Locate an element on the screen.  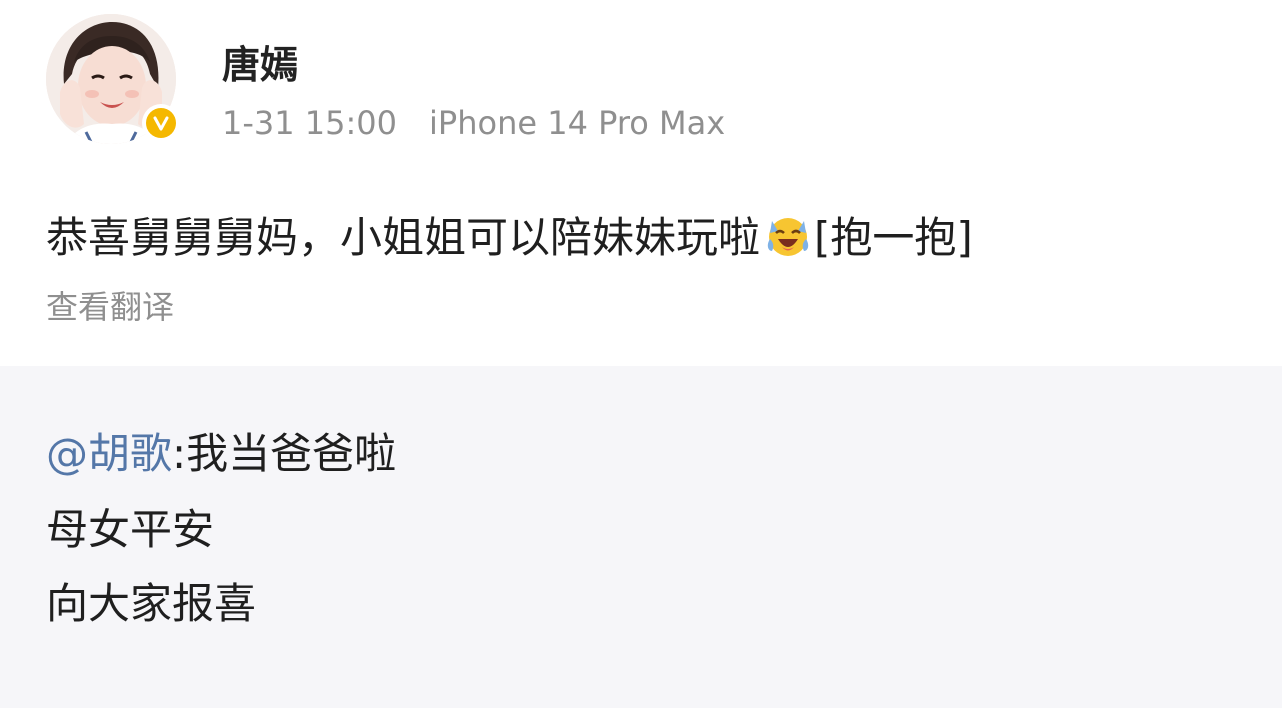
post-text: 恭喜舅舅舅妈，小姐姐可以陪妹妹玩啦 is located at coordinates (403, 237).